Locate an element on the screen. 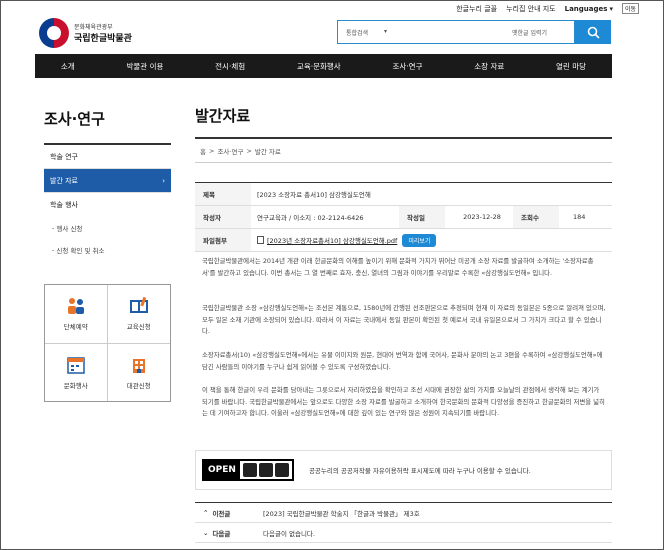  nav-item-about: 소개 is located at coordinates (68, 66).